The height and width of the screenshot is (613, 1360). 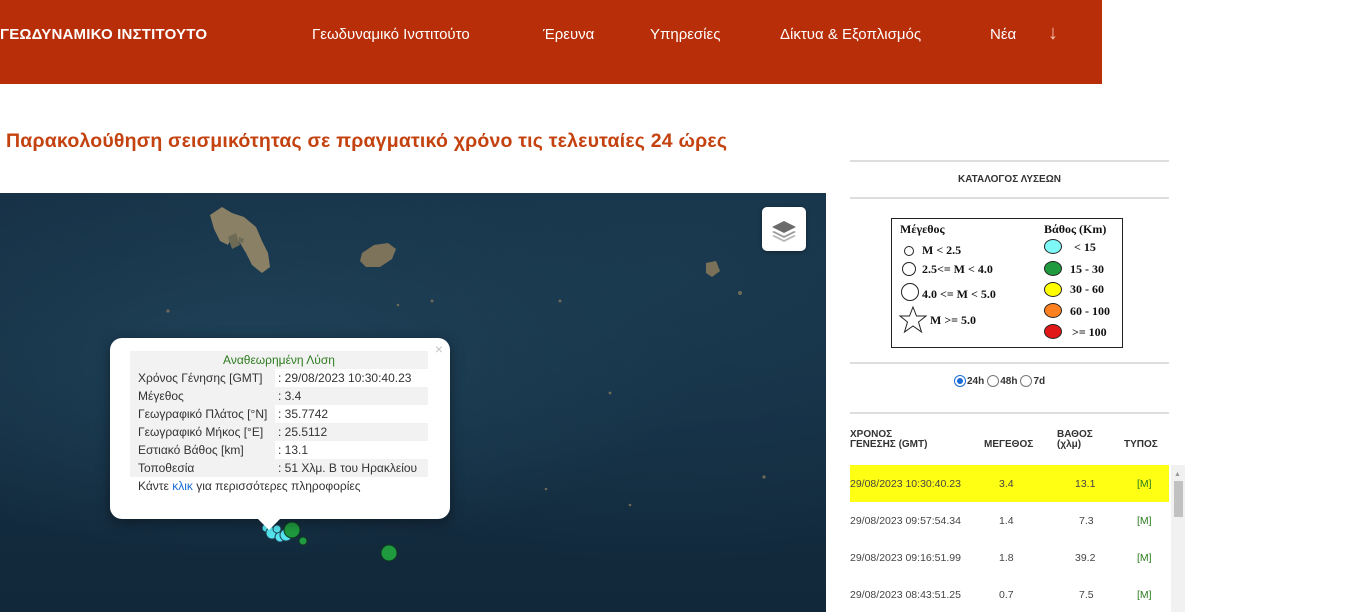 What do you see at coordinates (913, 319) in the screenshot?
I see `star-icon` at bounding box center [913, 319].